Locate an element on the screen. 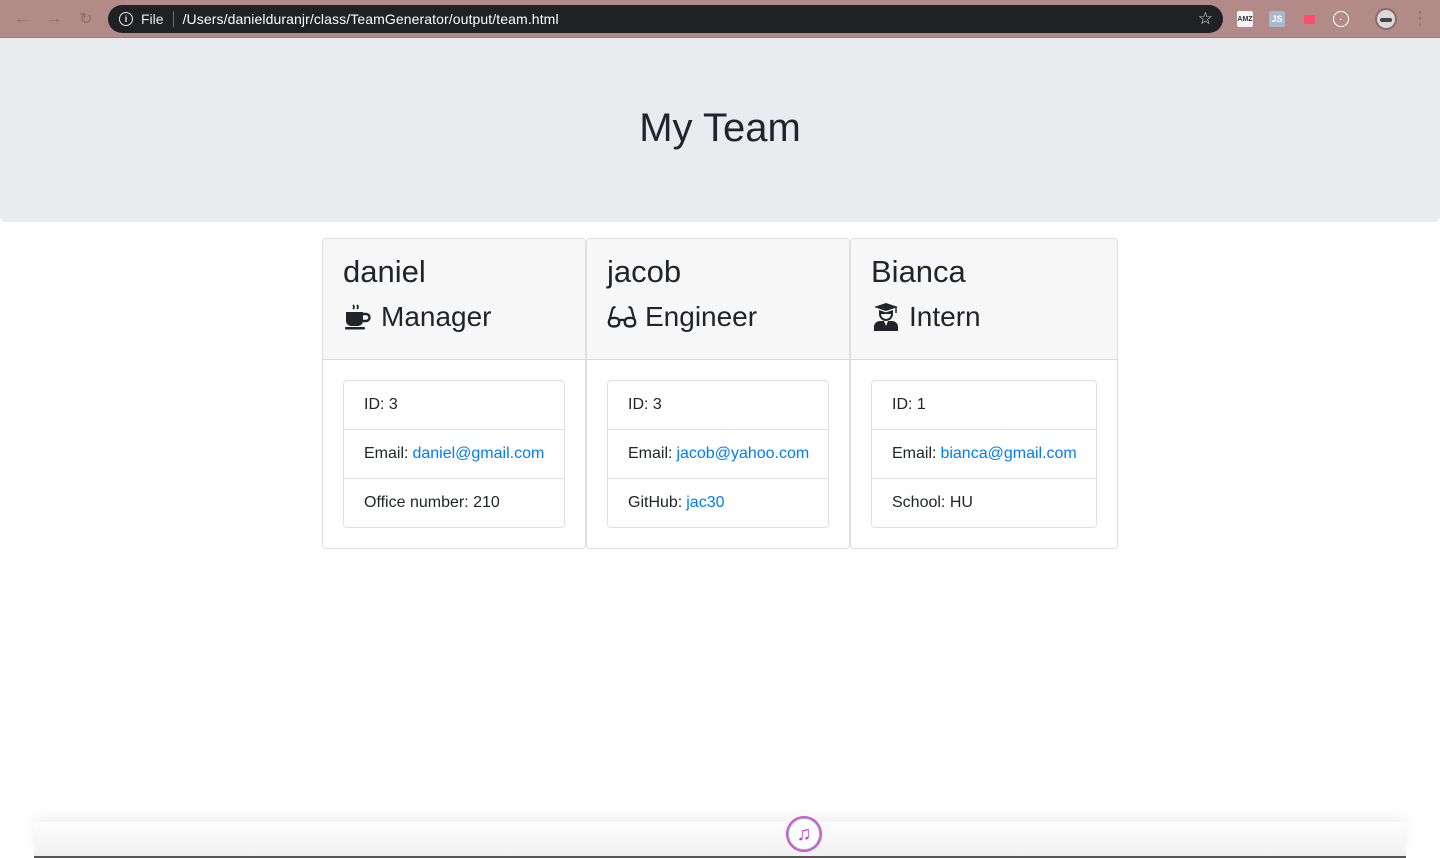 This screenshot has width=1440, height=858. email-link: jacob@yahoo.com is located at coordinates (742, 454).